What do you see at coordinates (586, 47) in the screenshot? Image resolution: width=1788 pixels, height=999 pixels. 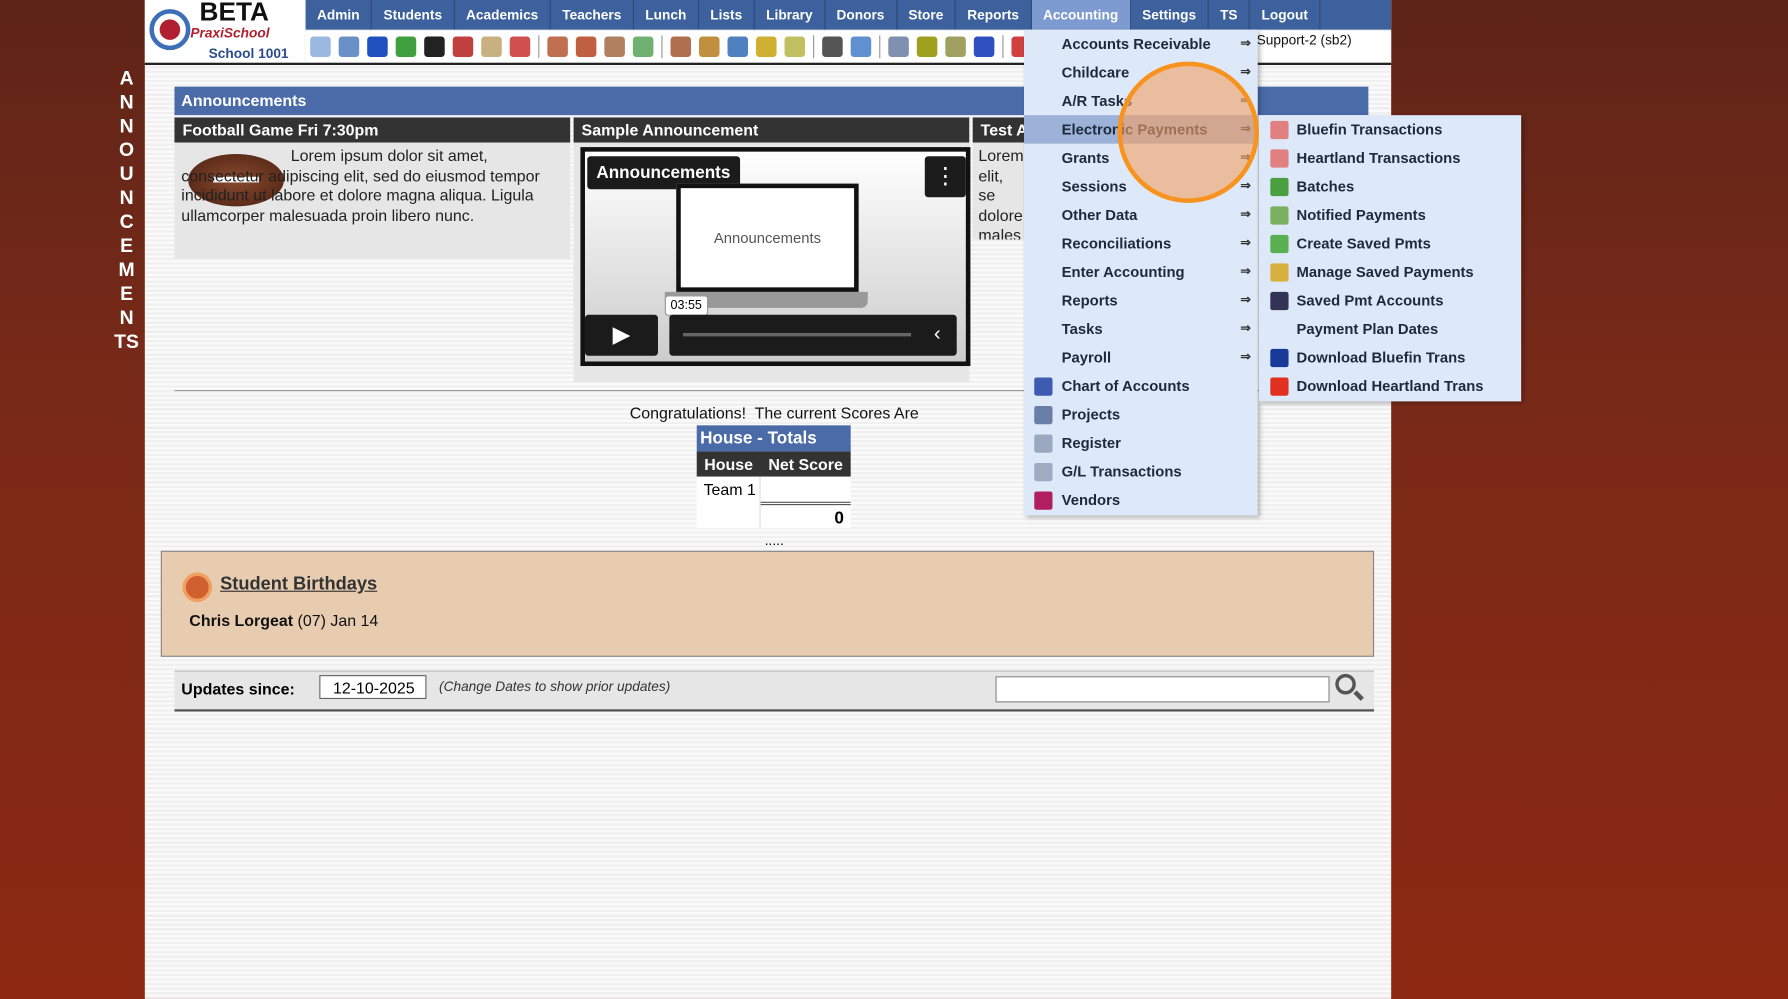 I see `add-student-icon` at bounding box center [586, 47].